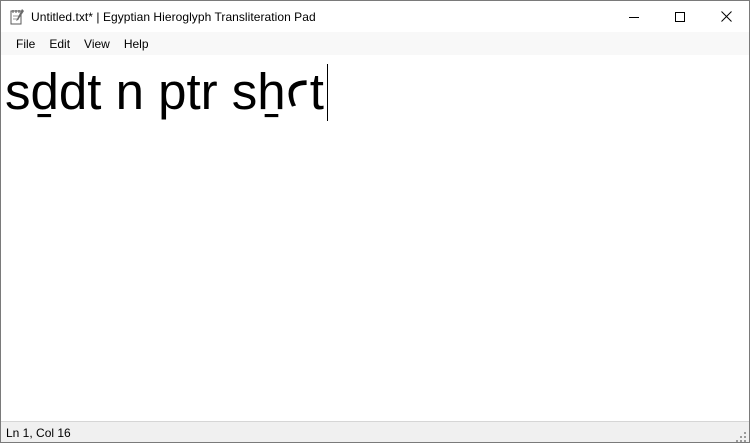  I want to click on maximize-icon, so click(680, 16).